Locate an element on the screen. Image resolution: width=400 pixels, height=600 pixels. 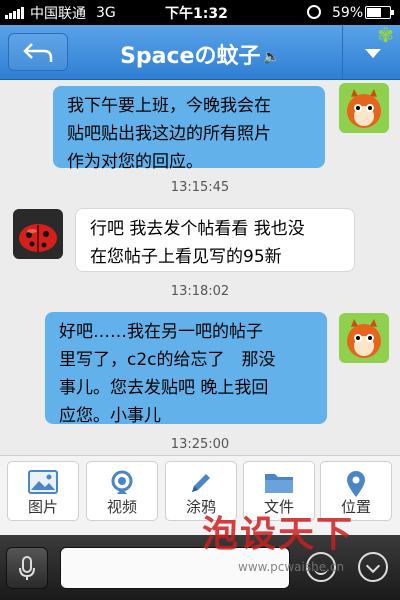
message-line: 我下午要上班，今晚我会在 is located at coordinates (169, 106).